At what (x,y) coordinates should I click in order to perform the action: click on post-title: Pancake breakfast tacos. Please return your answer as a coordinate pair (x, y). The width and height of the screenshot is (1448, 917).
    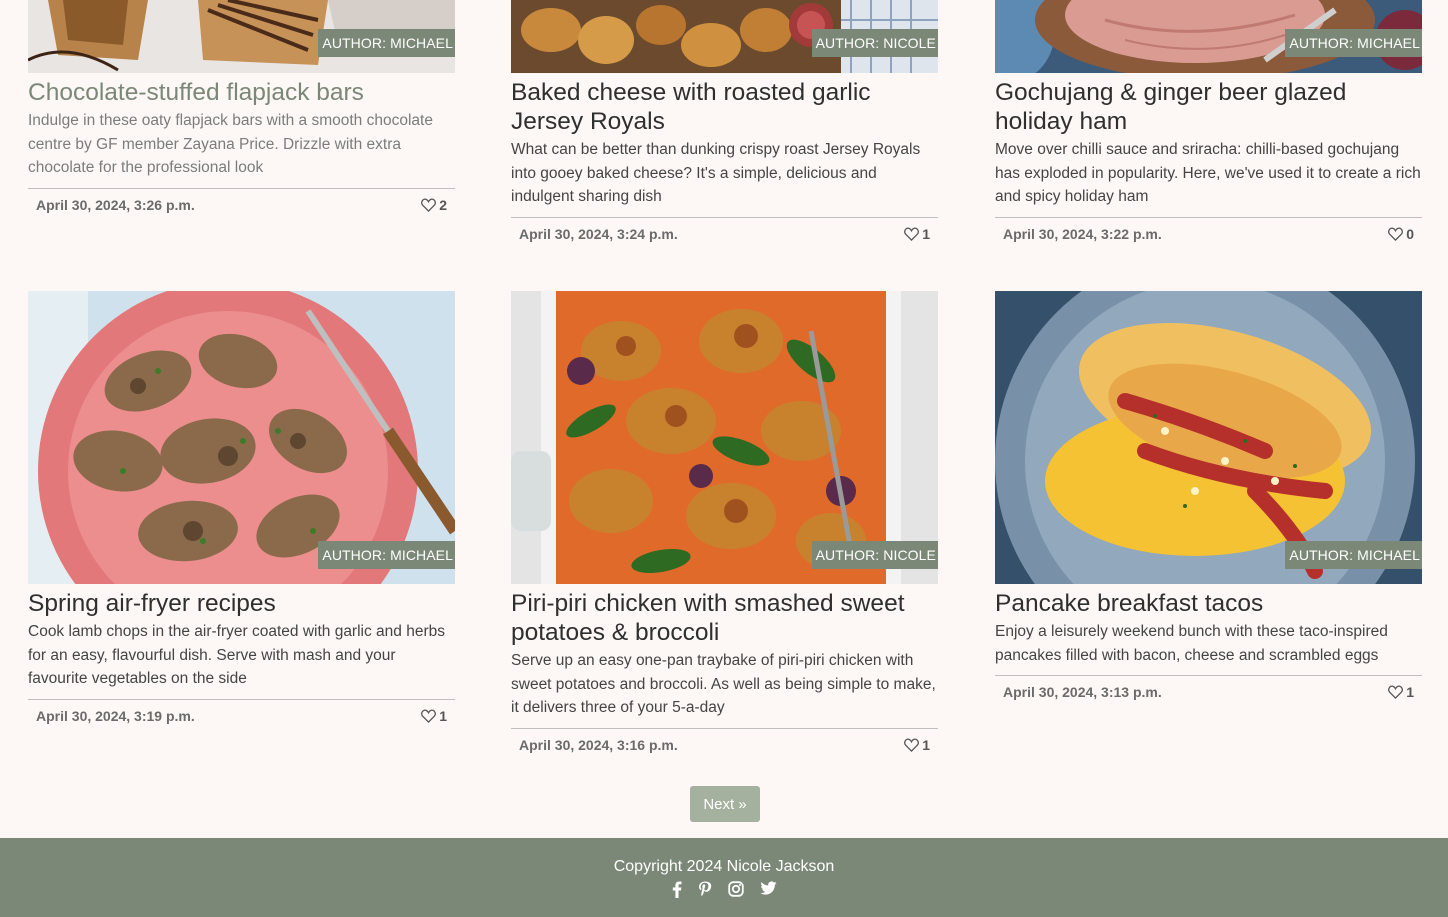
    Looking at the image, I should click on (1208, 603).